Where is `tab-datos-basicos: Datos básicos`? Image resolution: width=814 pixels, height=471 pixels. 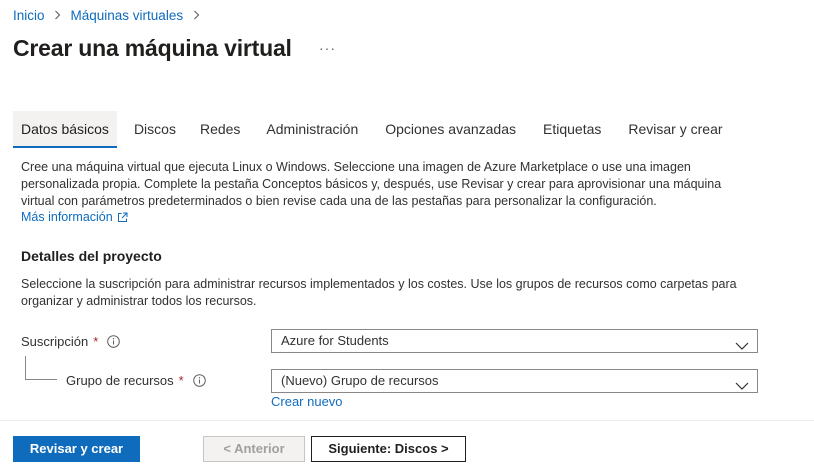
tab-datos-basicos: Datos básicos is located at coordinates (65, 129).